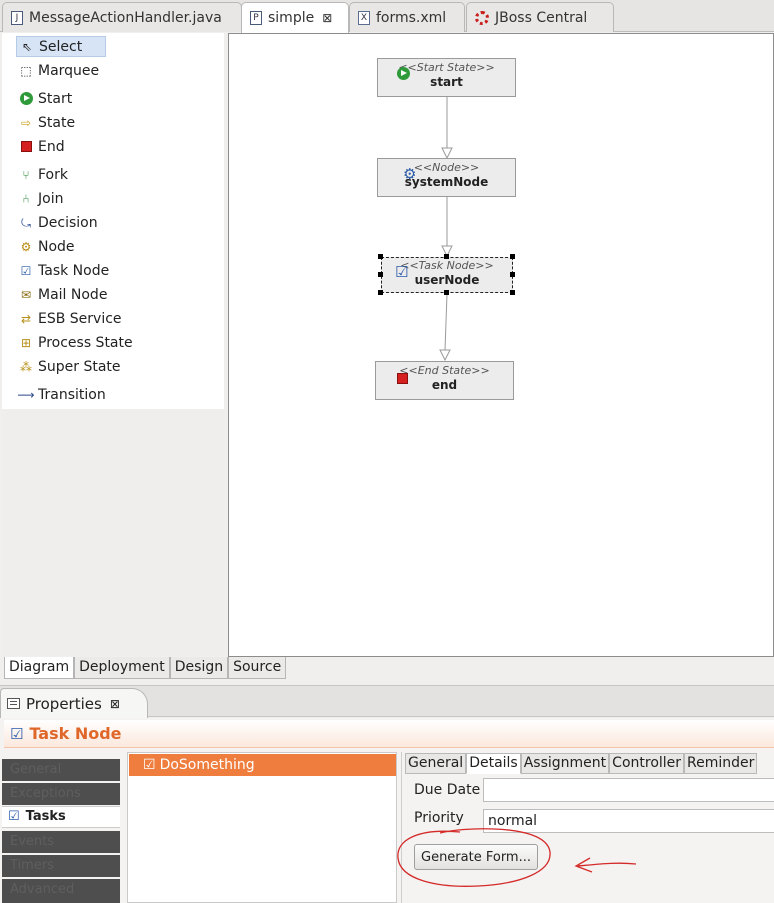  What do you see at coordinates (61, 794) in the screenshot?
I see `category-exceptions: Exceptions` at bounding box center [61, 794].